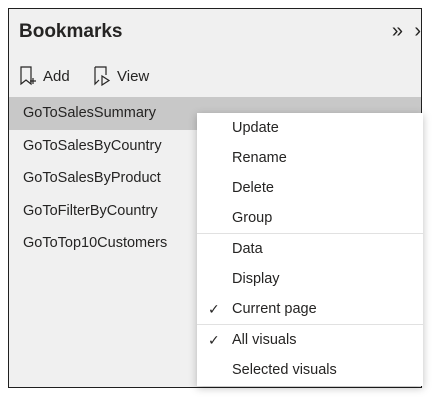  What do you see at coordinates (397, 31) in the screenshot?
I see `collapse-pane-icon: »` at bounding box center [397, 31].